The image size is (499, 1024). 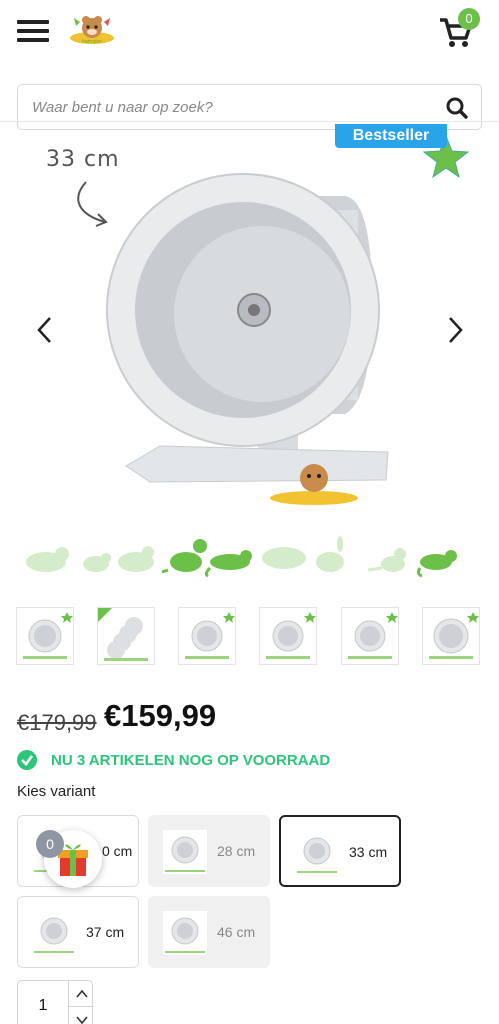 I want to click on search-button, so click(x=457, y=108).